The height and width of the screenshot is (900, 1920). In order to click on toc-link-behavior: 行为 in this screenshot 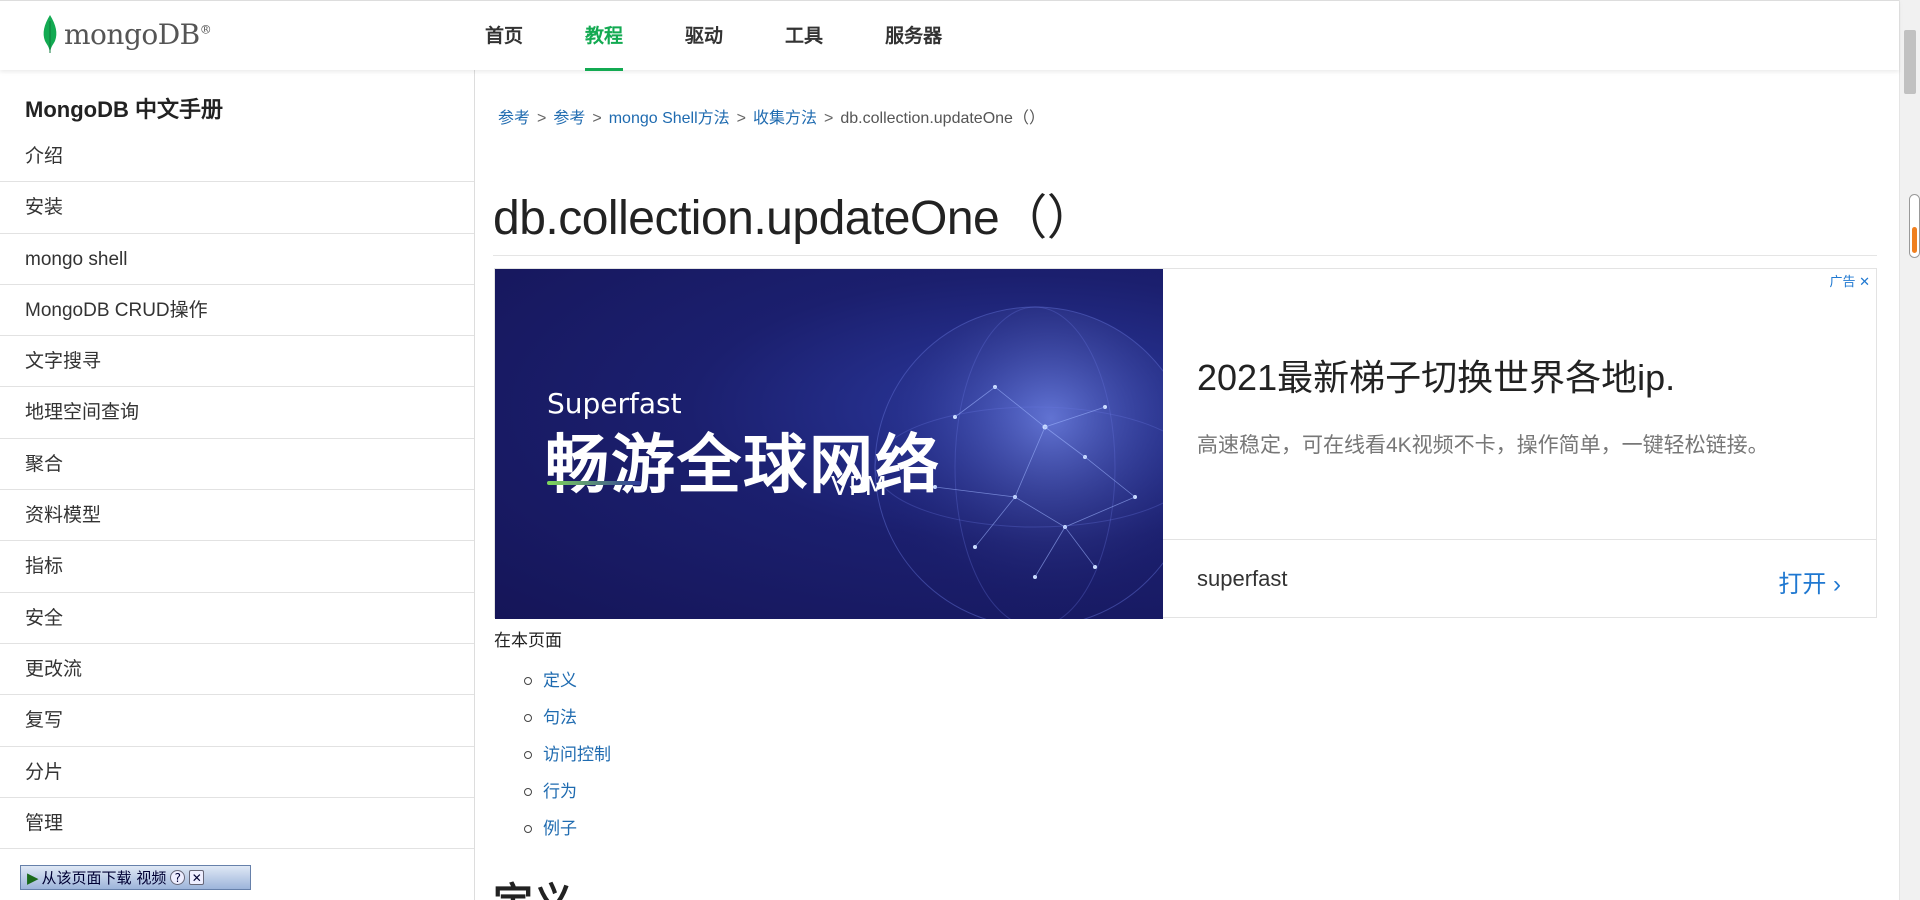, I will do `click(560, 791)`.